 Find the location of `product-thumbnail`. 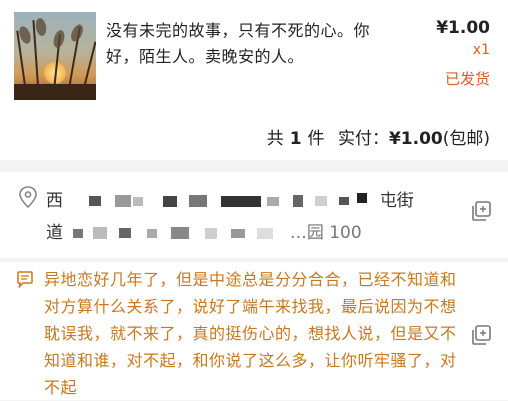

product-thumbnail is located at coordinates (55, 56).